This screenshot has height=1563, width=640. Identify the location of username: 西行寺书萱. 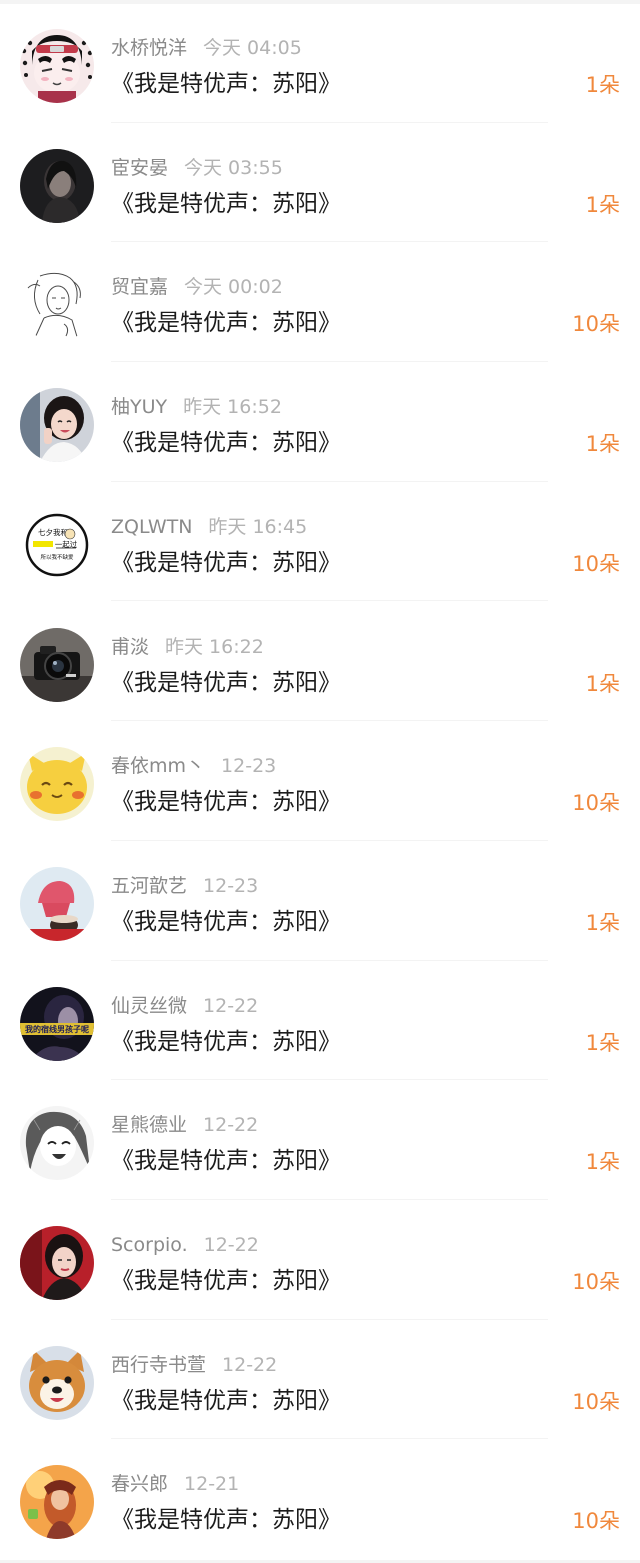
(158, 1365).